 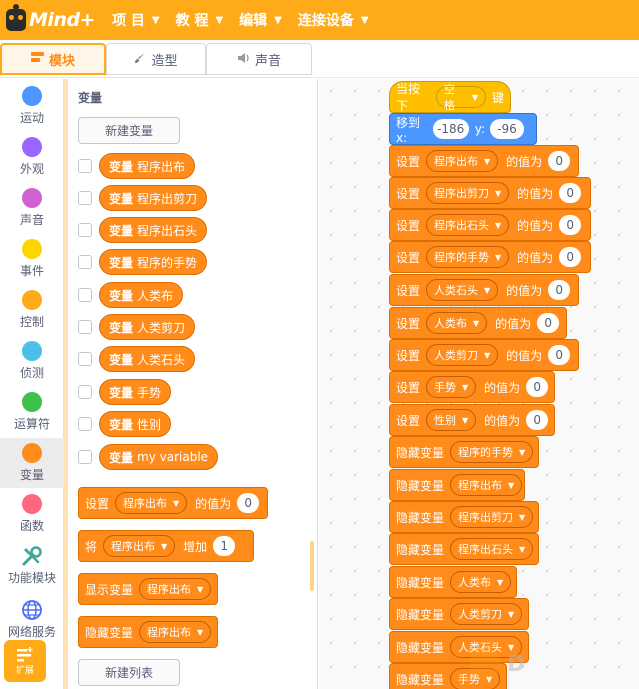 I want to click on set-variable-block: 设置 程序出剪刀 ▼ 的值为 0, so click(x=490, y=193).